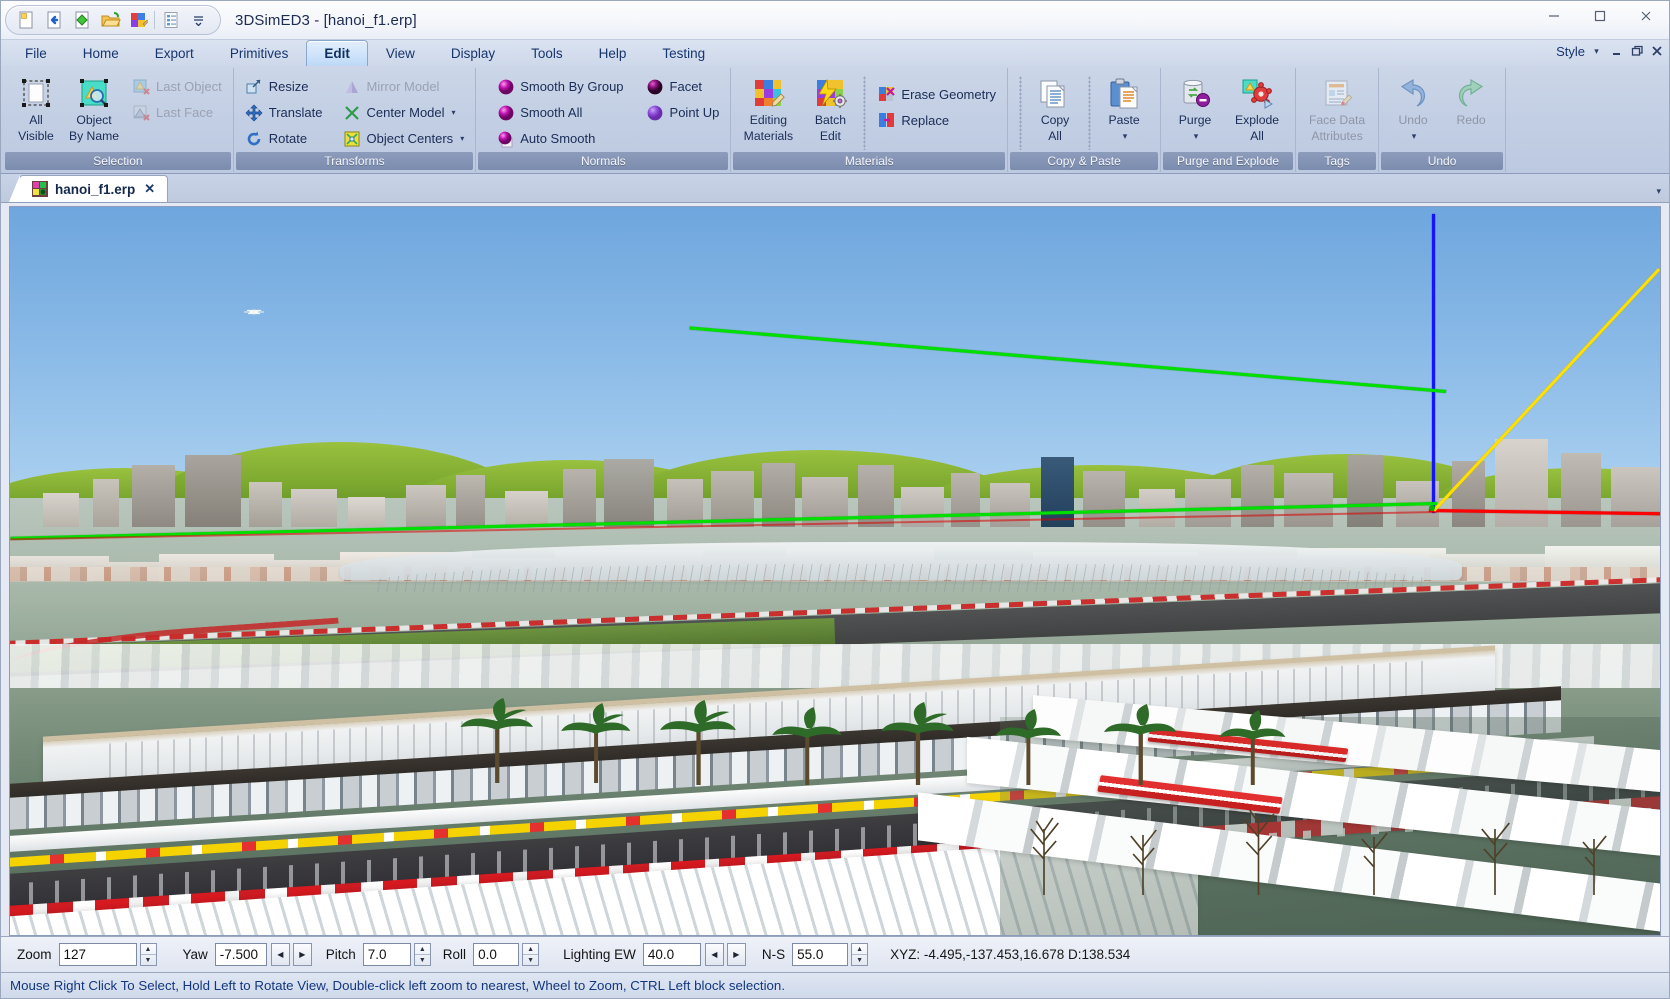  I want to click on all-visible-button: All Visible, so click(36, 108).